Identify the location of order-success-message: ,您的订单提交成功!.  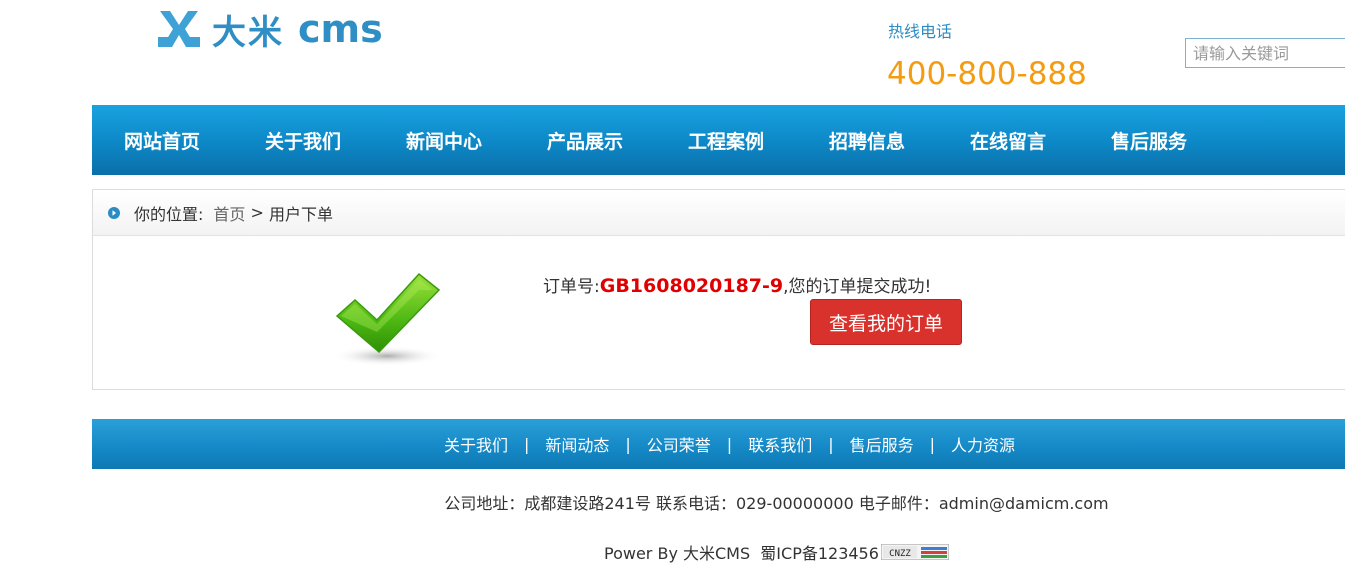
(857, 287).